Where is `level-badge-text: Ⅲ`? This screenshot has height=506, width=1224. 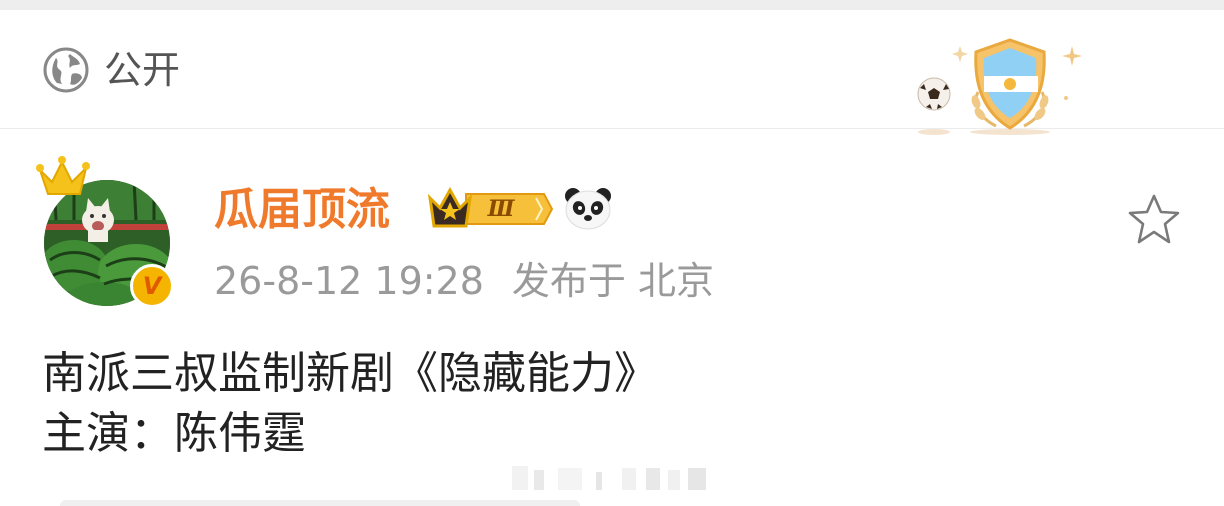 level-badge-text: Ⅲ is located at coordinates (501, 209).